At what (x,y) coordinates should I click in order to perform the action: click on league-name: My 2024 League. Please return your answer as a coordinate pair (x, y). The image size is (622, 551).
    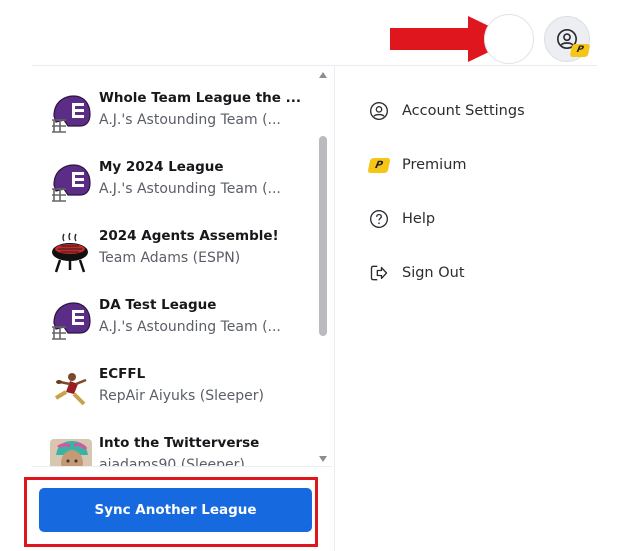
    Looking at the image, I should click on (161, 167).